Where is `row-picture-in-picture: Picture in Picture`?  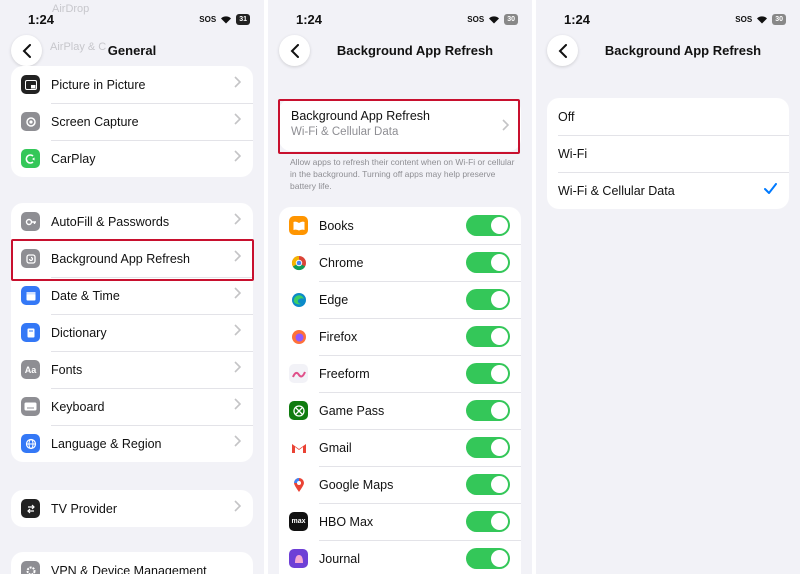
row-picture-in-picture: Picture in Picture is located at coordinates (132, 84).